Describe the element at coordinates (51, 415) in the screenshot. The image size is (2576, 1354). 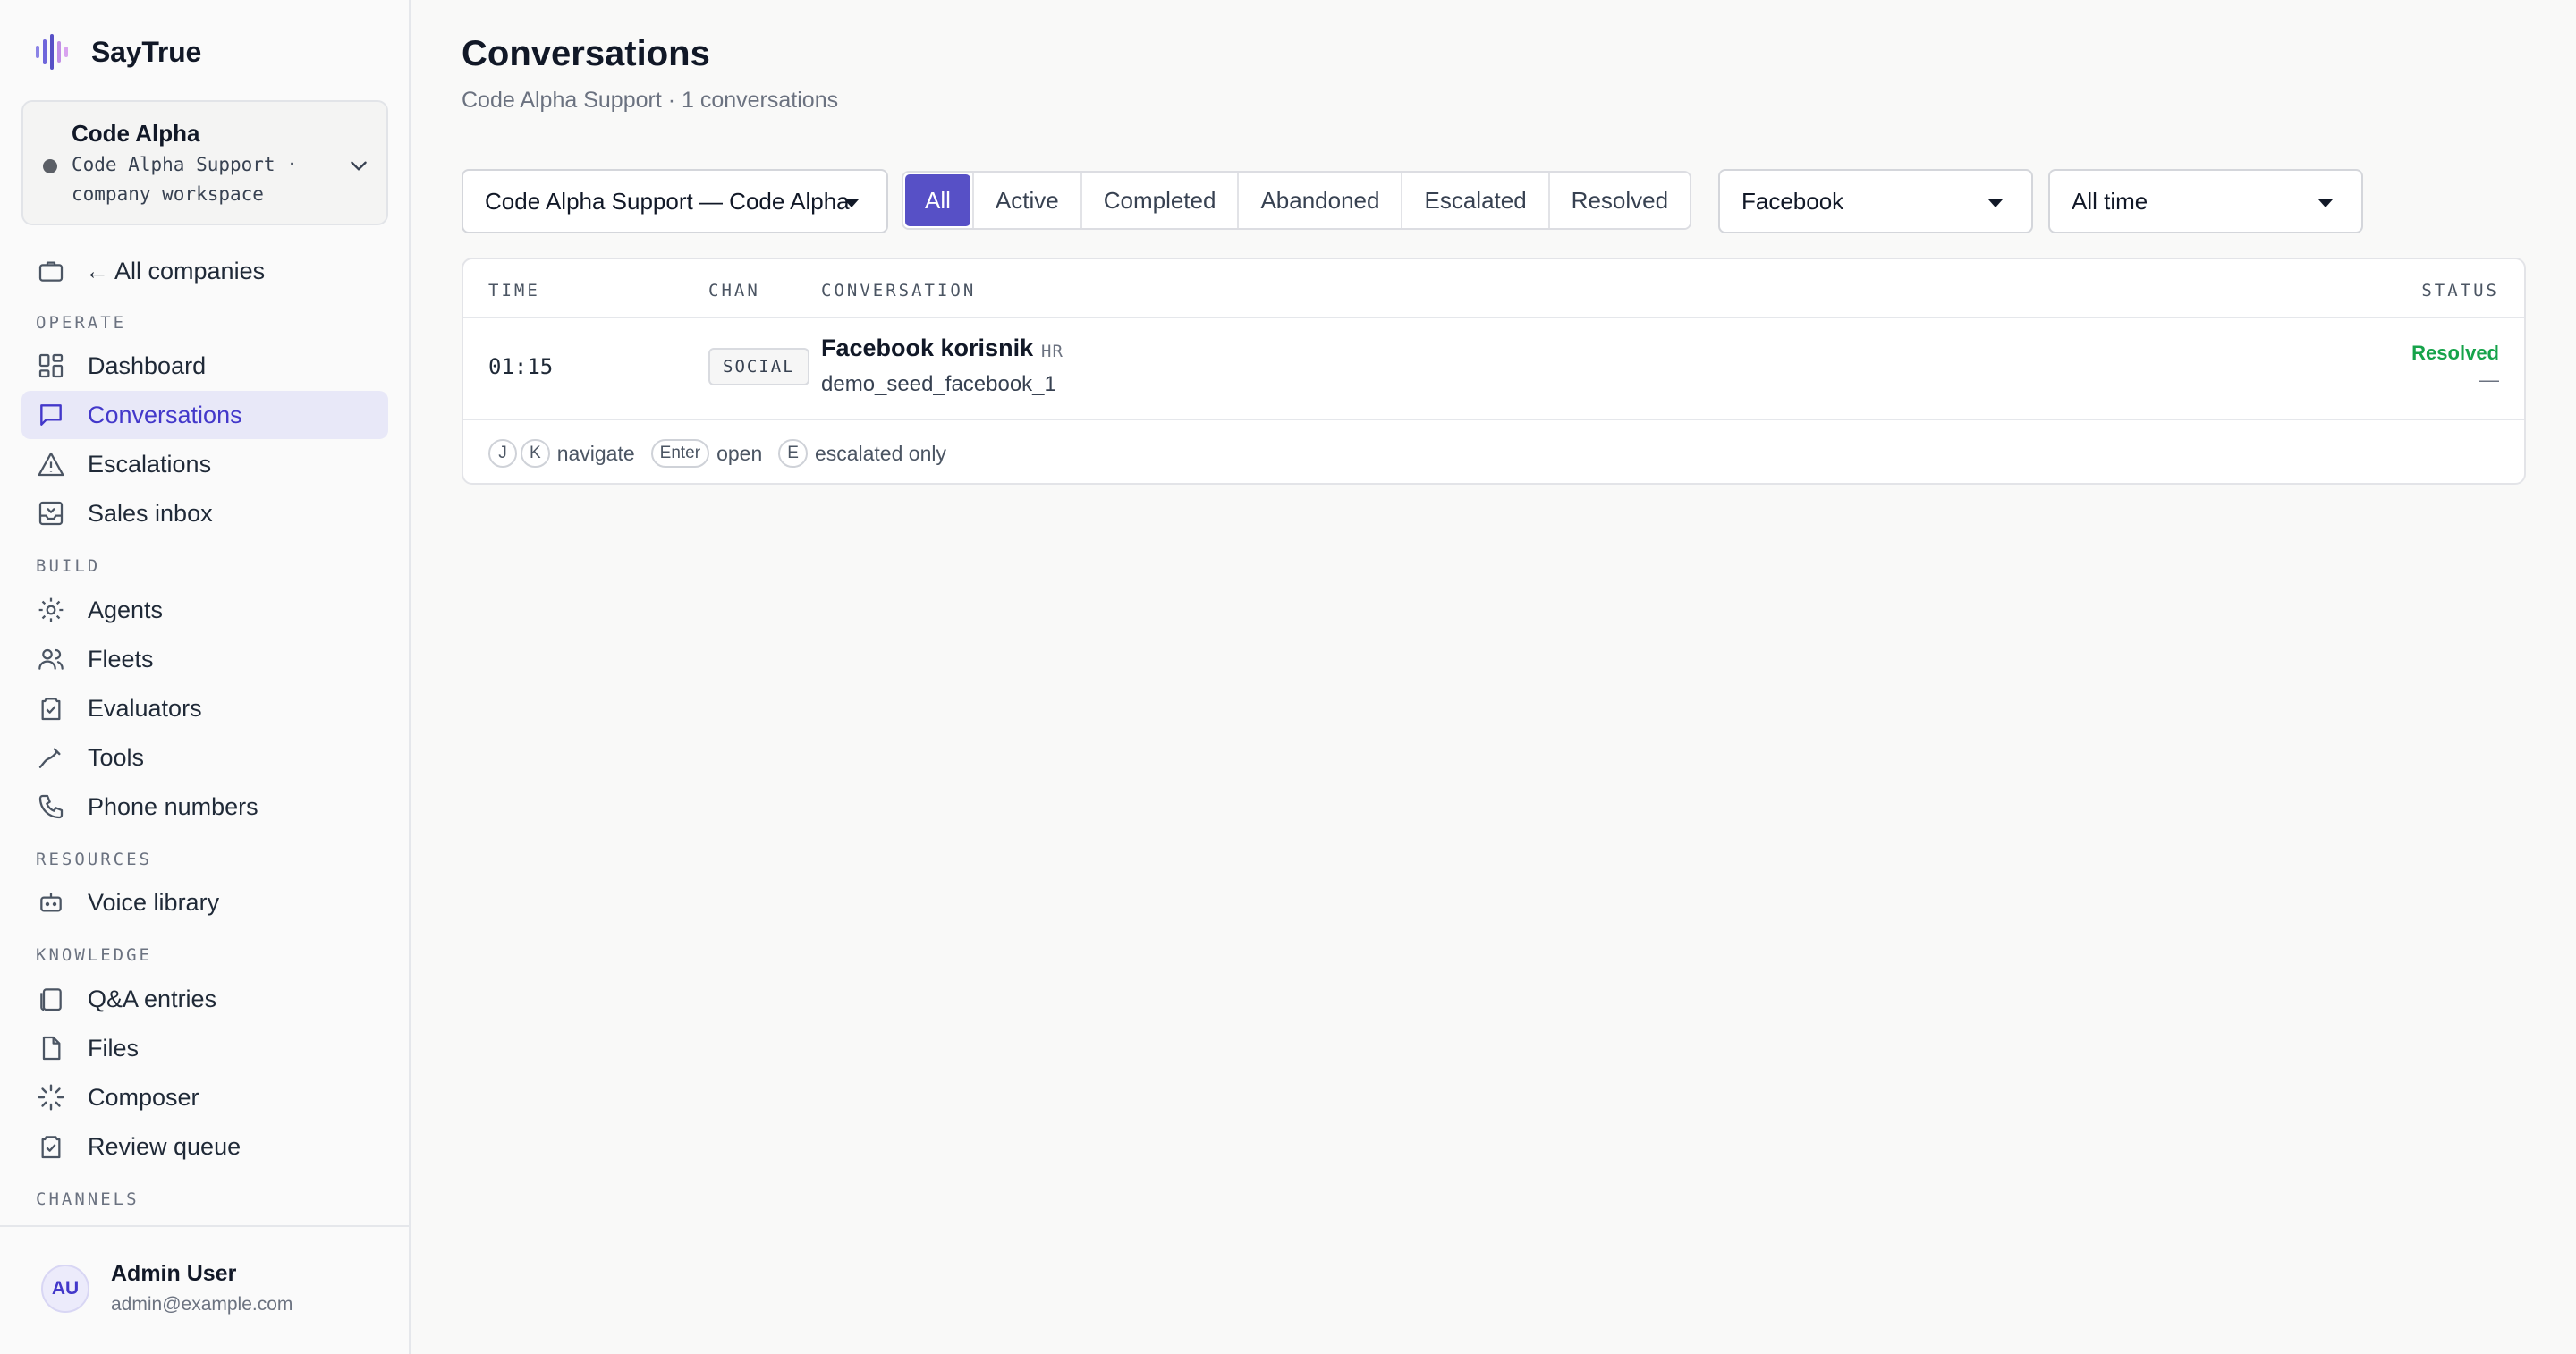
I see `chat-bubble-icon` at that location.